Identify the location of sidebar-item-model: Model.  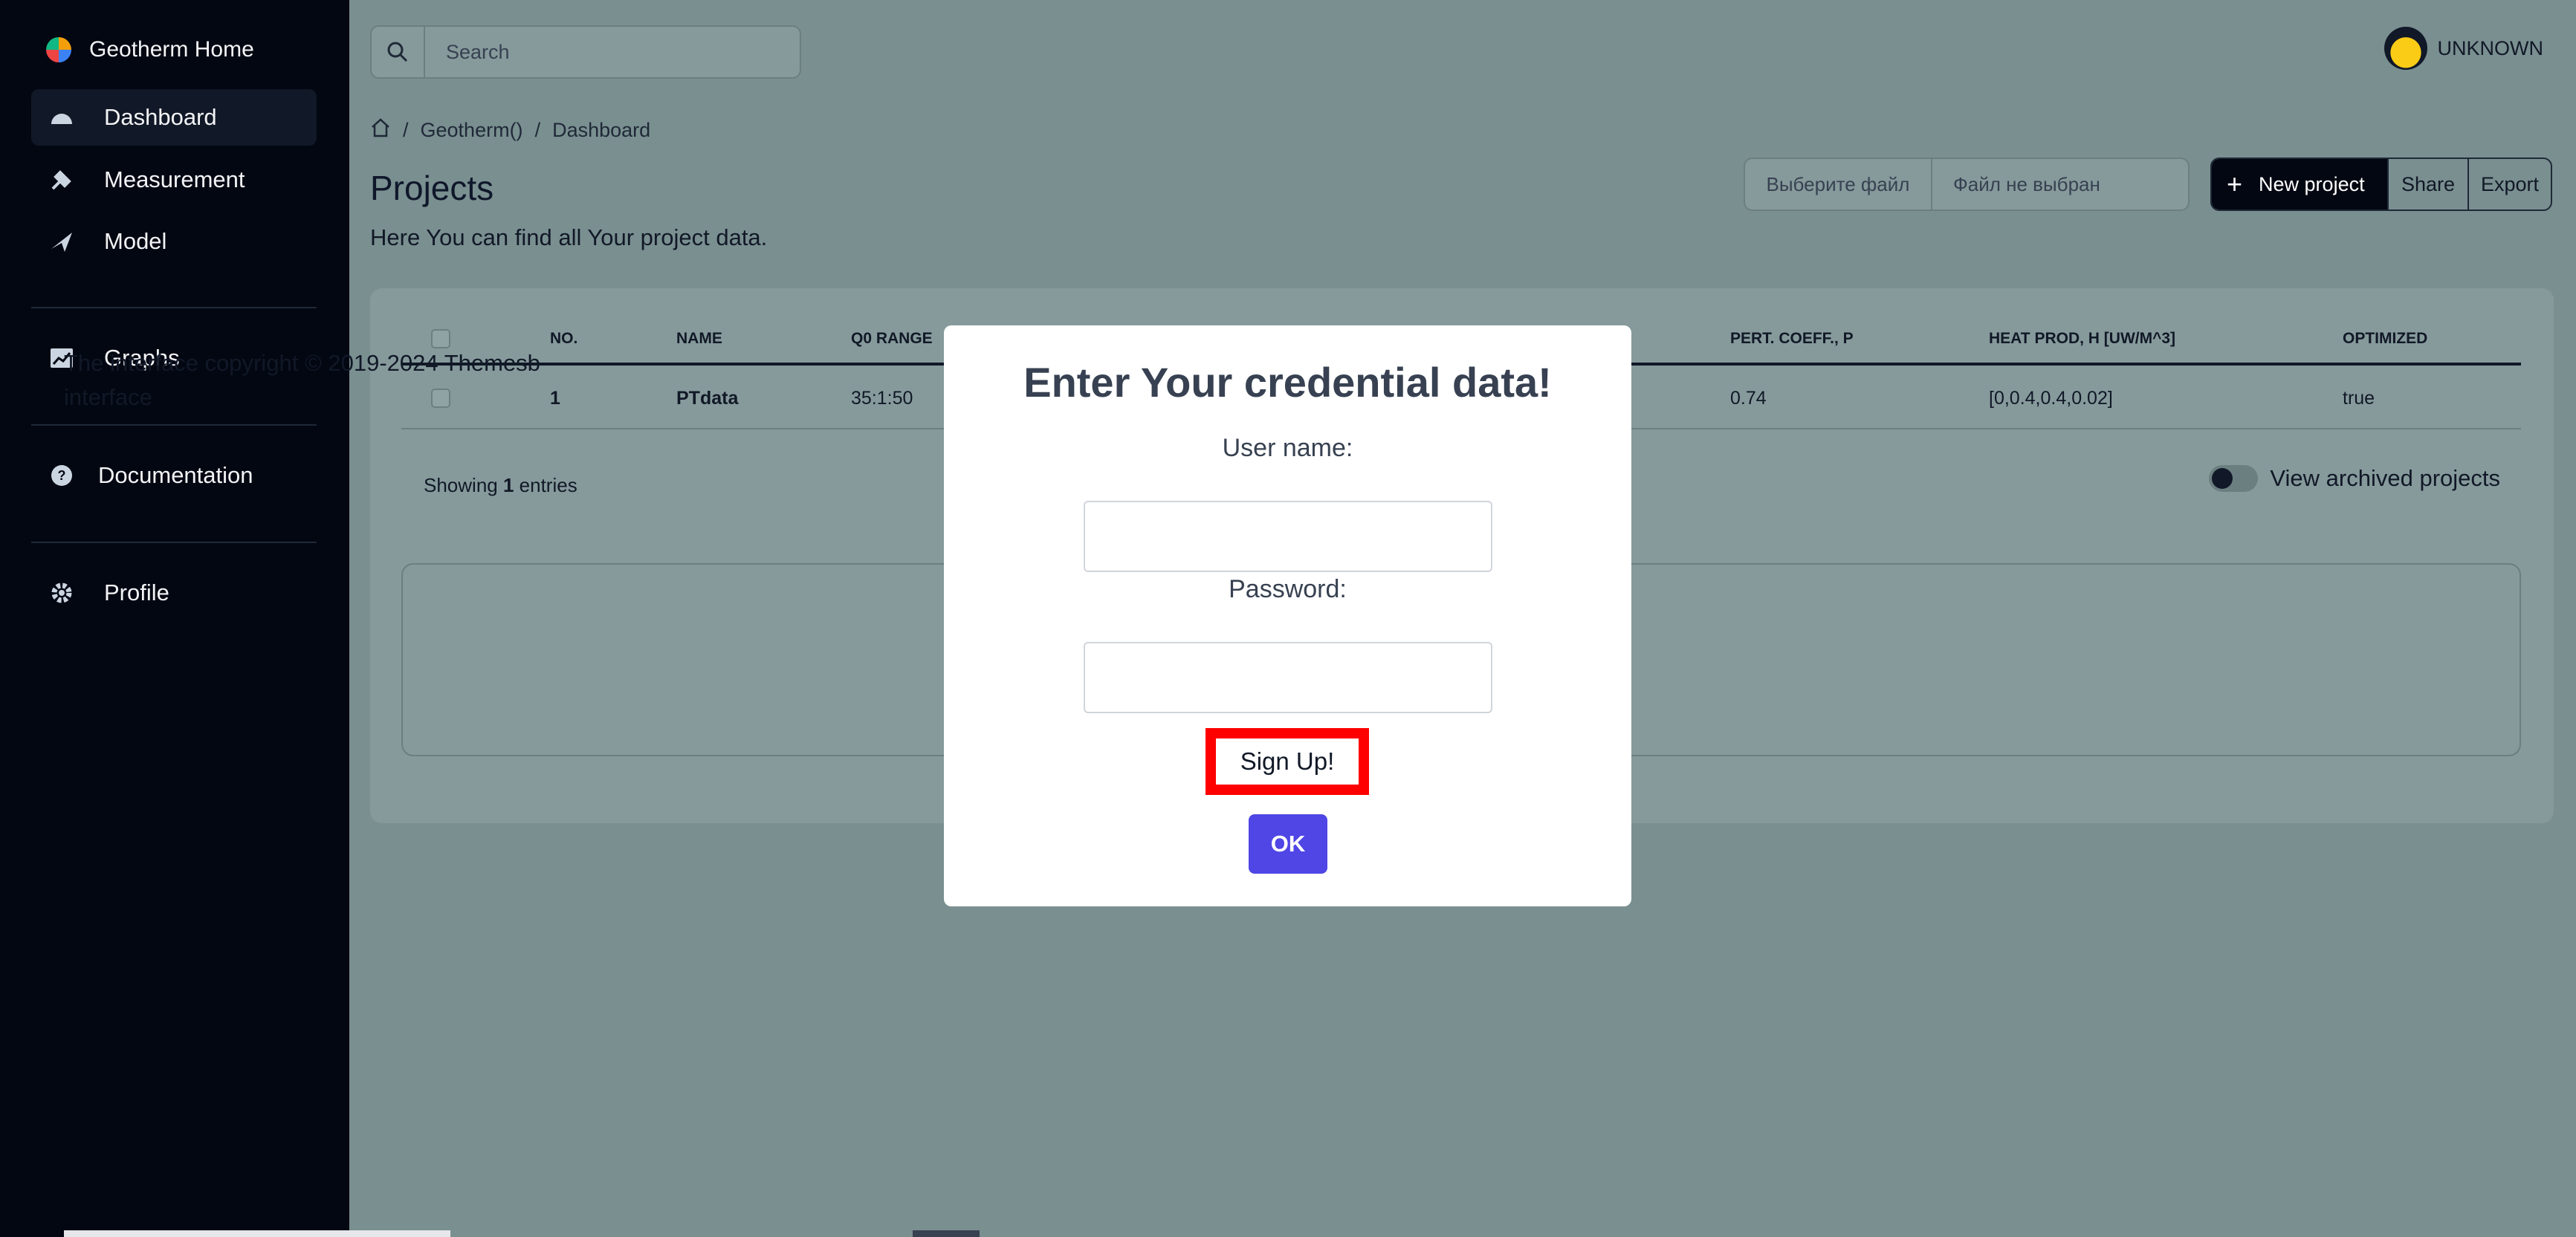
(174, 241).